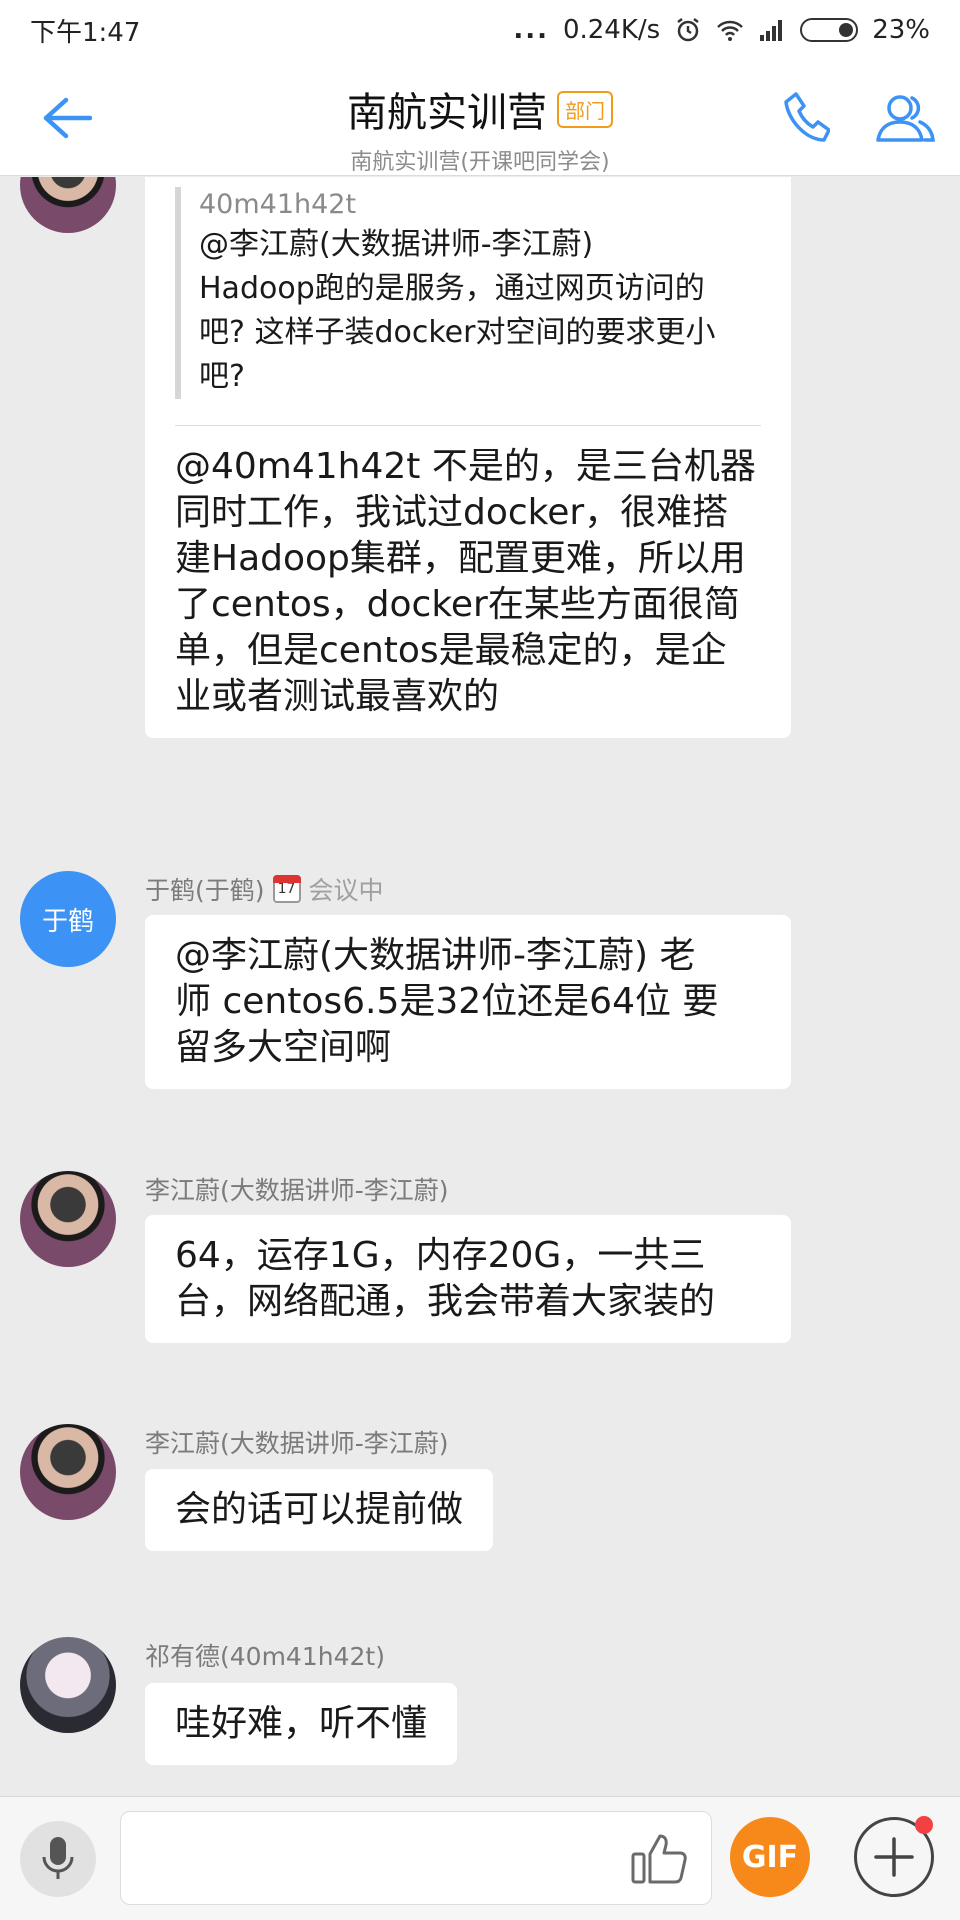  What do you see at coordinates (460, 558) in the screenshot?
I see `message-line: 建Hadoop集群，配置更难，所以用` at bounding box center [460, 558].